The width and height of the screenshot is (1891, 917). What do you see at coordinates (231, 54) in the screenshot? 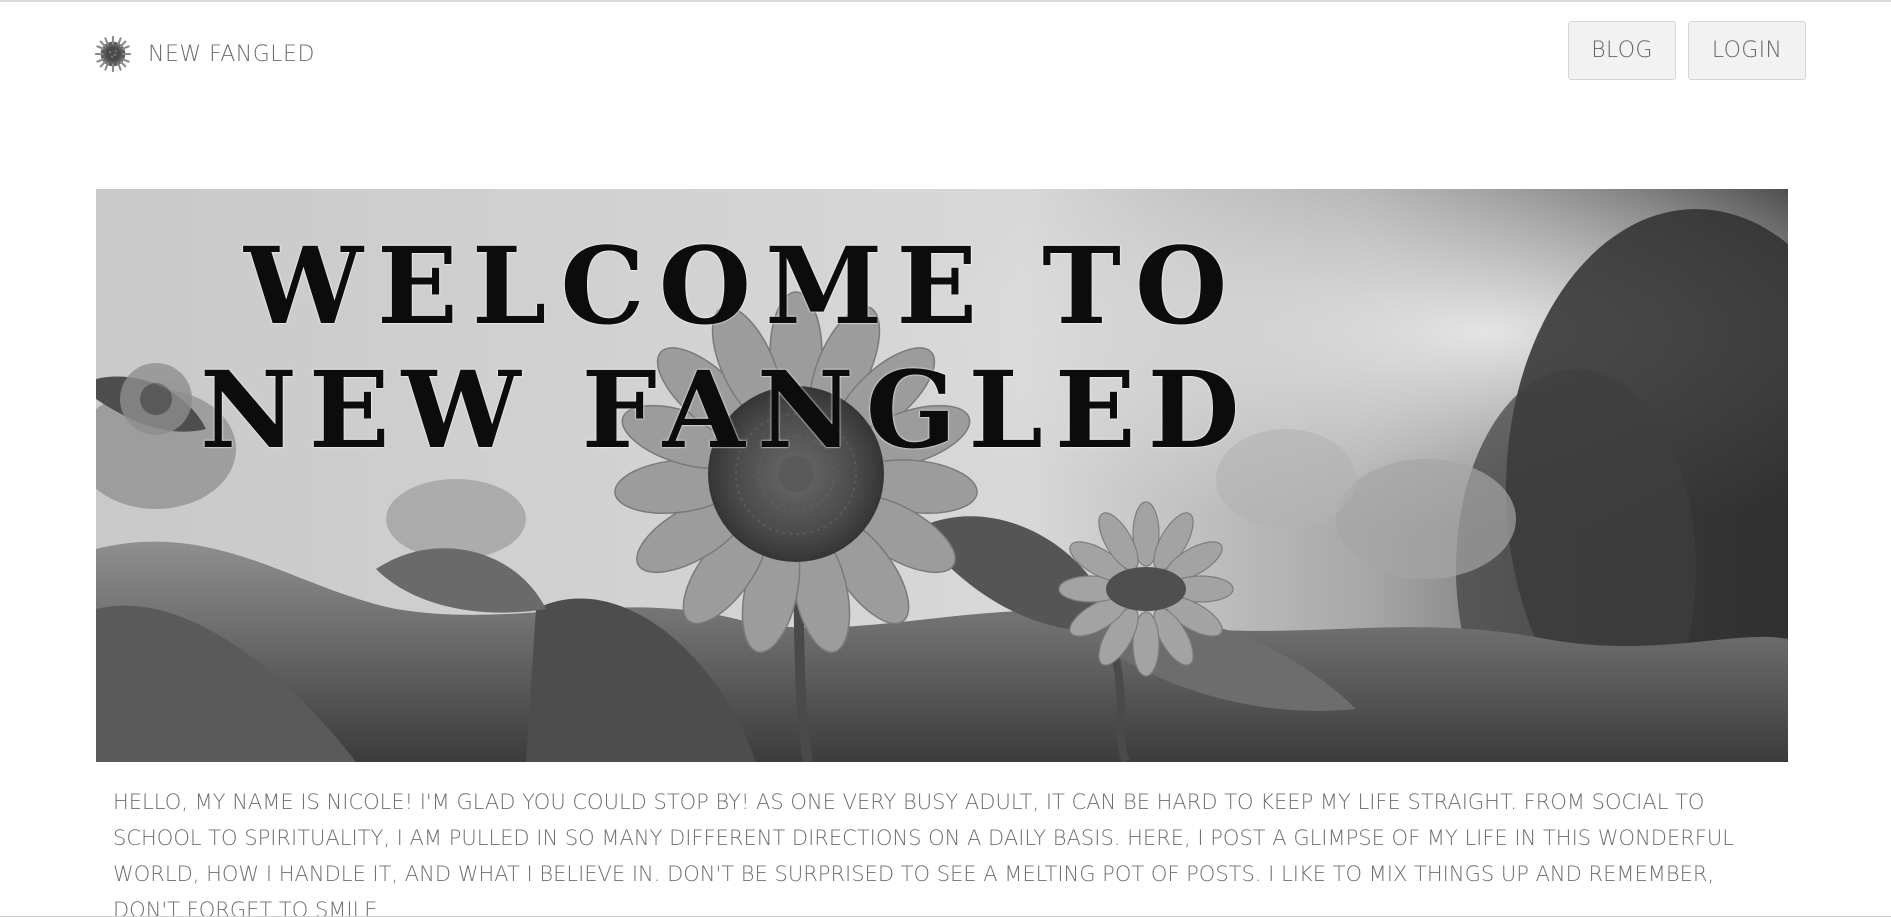
I see `brand-name: NEW FANGLED` at bounding box center [231, 54].